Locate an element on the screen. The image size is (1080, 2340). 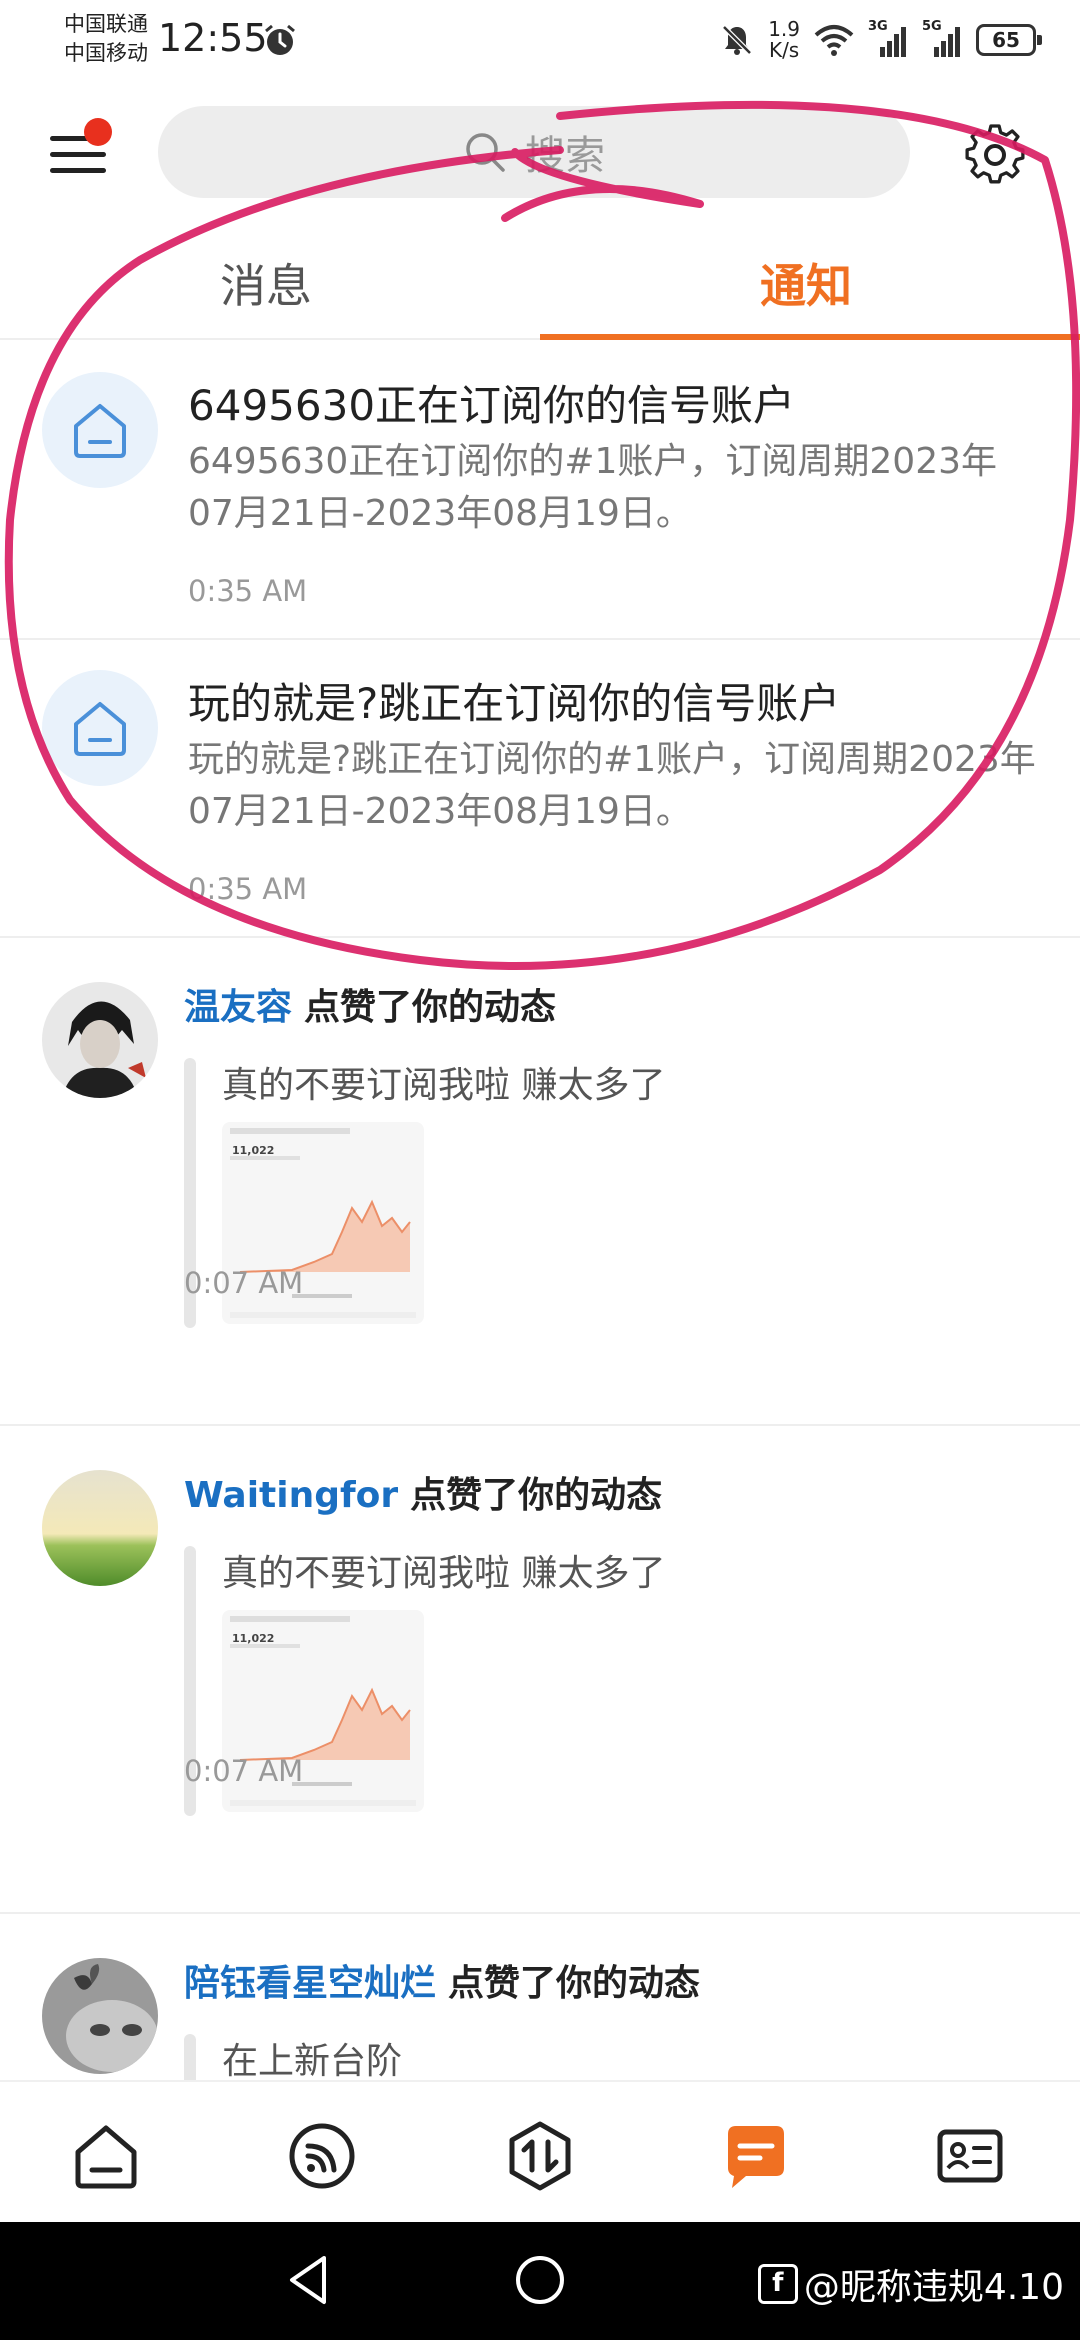
back-icon is located at coordinates (310, 2280).